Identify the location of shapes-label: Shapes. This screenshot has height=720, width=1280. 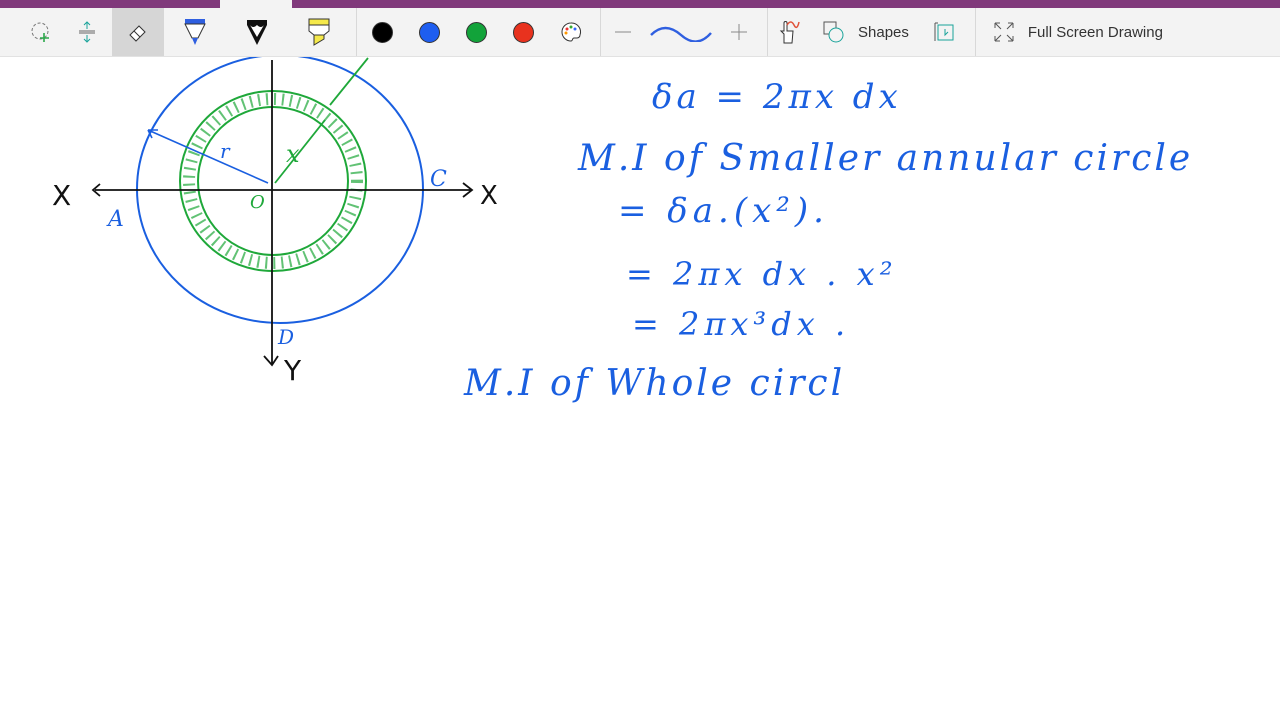
(883, 32).